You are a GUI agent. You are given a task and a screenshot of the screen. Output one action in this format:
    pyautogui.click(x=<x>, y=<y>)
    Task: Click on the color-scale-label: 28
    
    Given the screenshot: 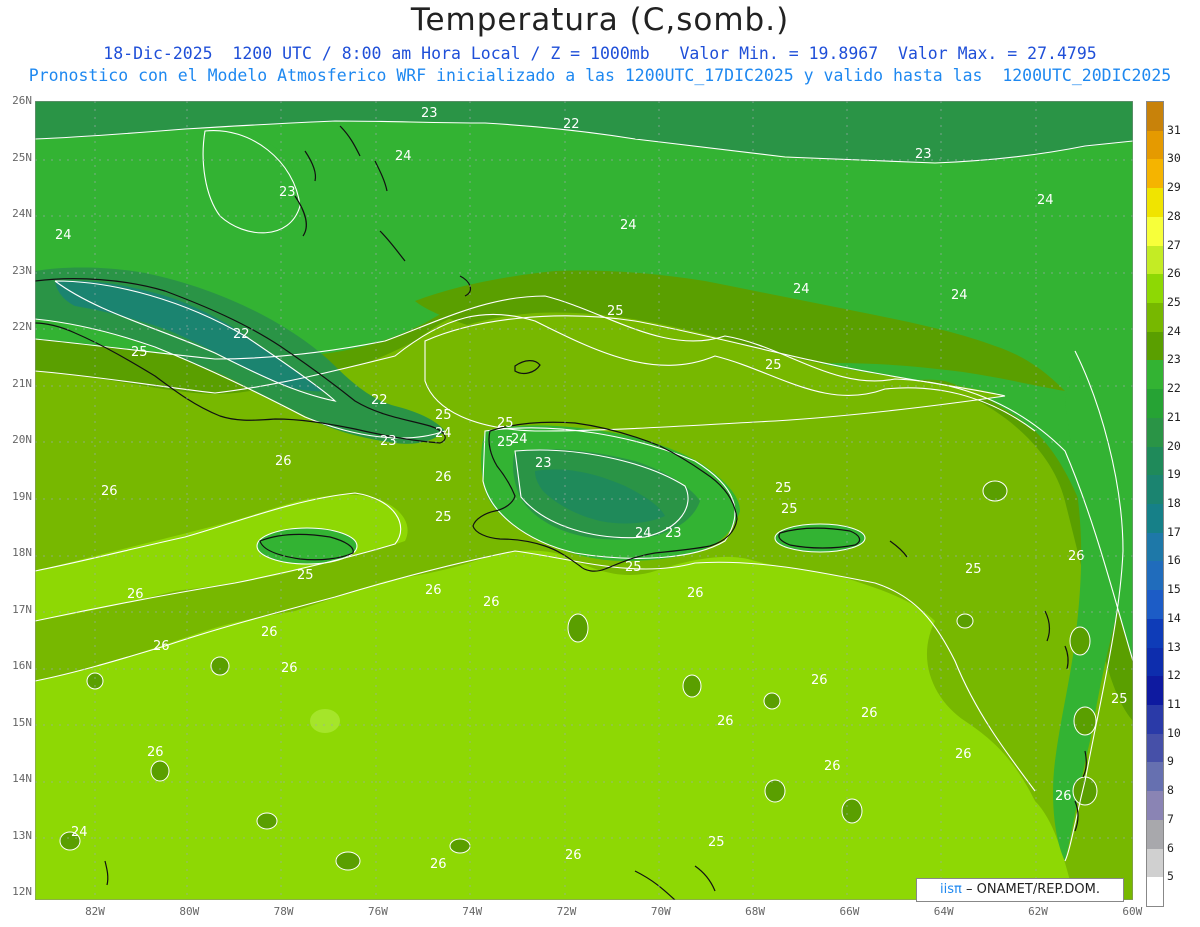 What is the action you would take?
    pyautogui.click(x=1174, y=215)
    